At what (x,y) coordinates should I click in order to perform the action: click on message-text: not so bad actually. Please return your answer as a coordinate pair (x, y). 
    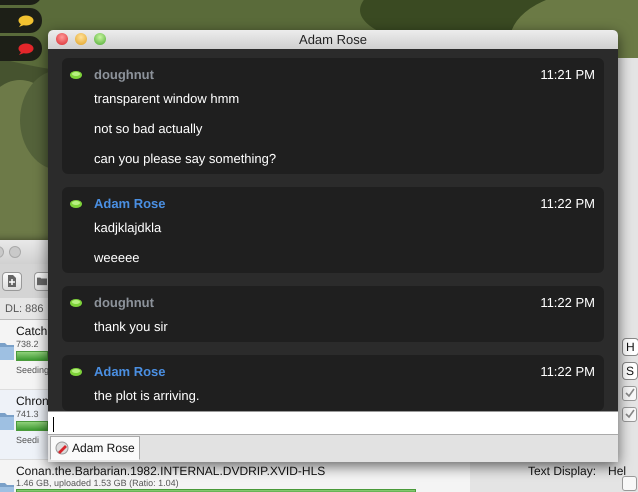
    Looking at the image, I should click on (149, 129).